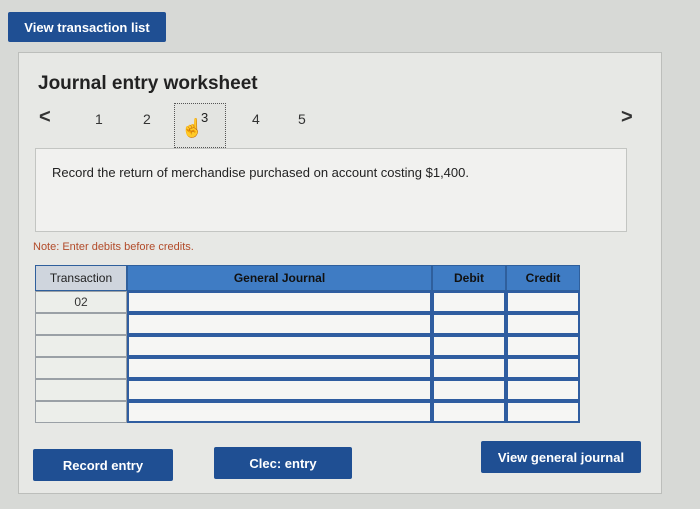 This screenshot has height=509, width=700. What do you see at coordinates (81, 278) in the screenshot?
I see `header-transaction: Transaction` at bounding box center [81, 278].